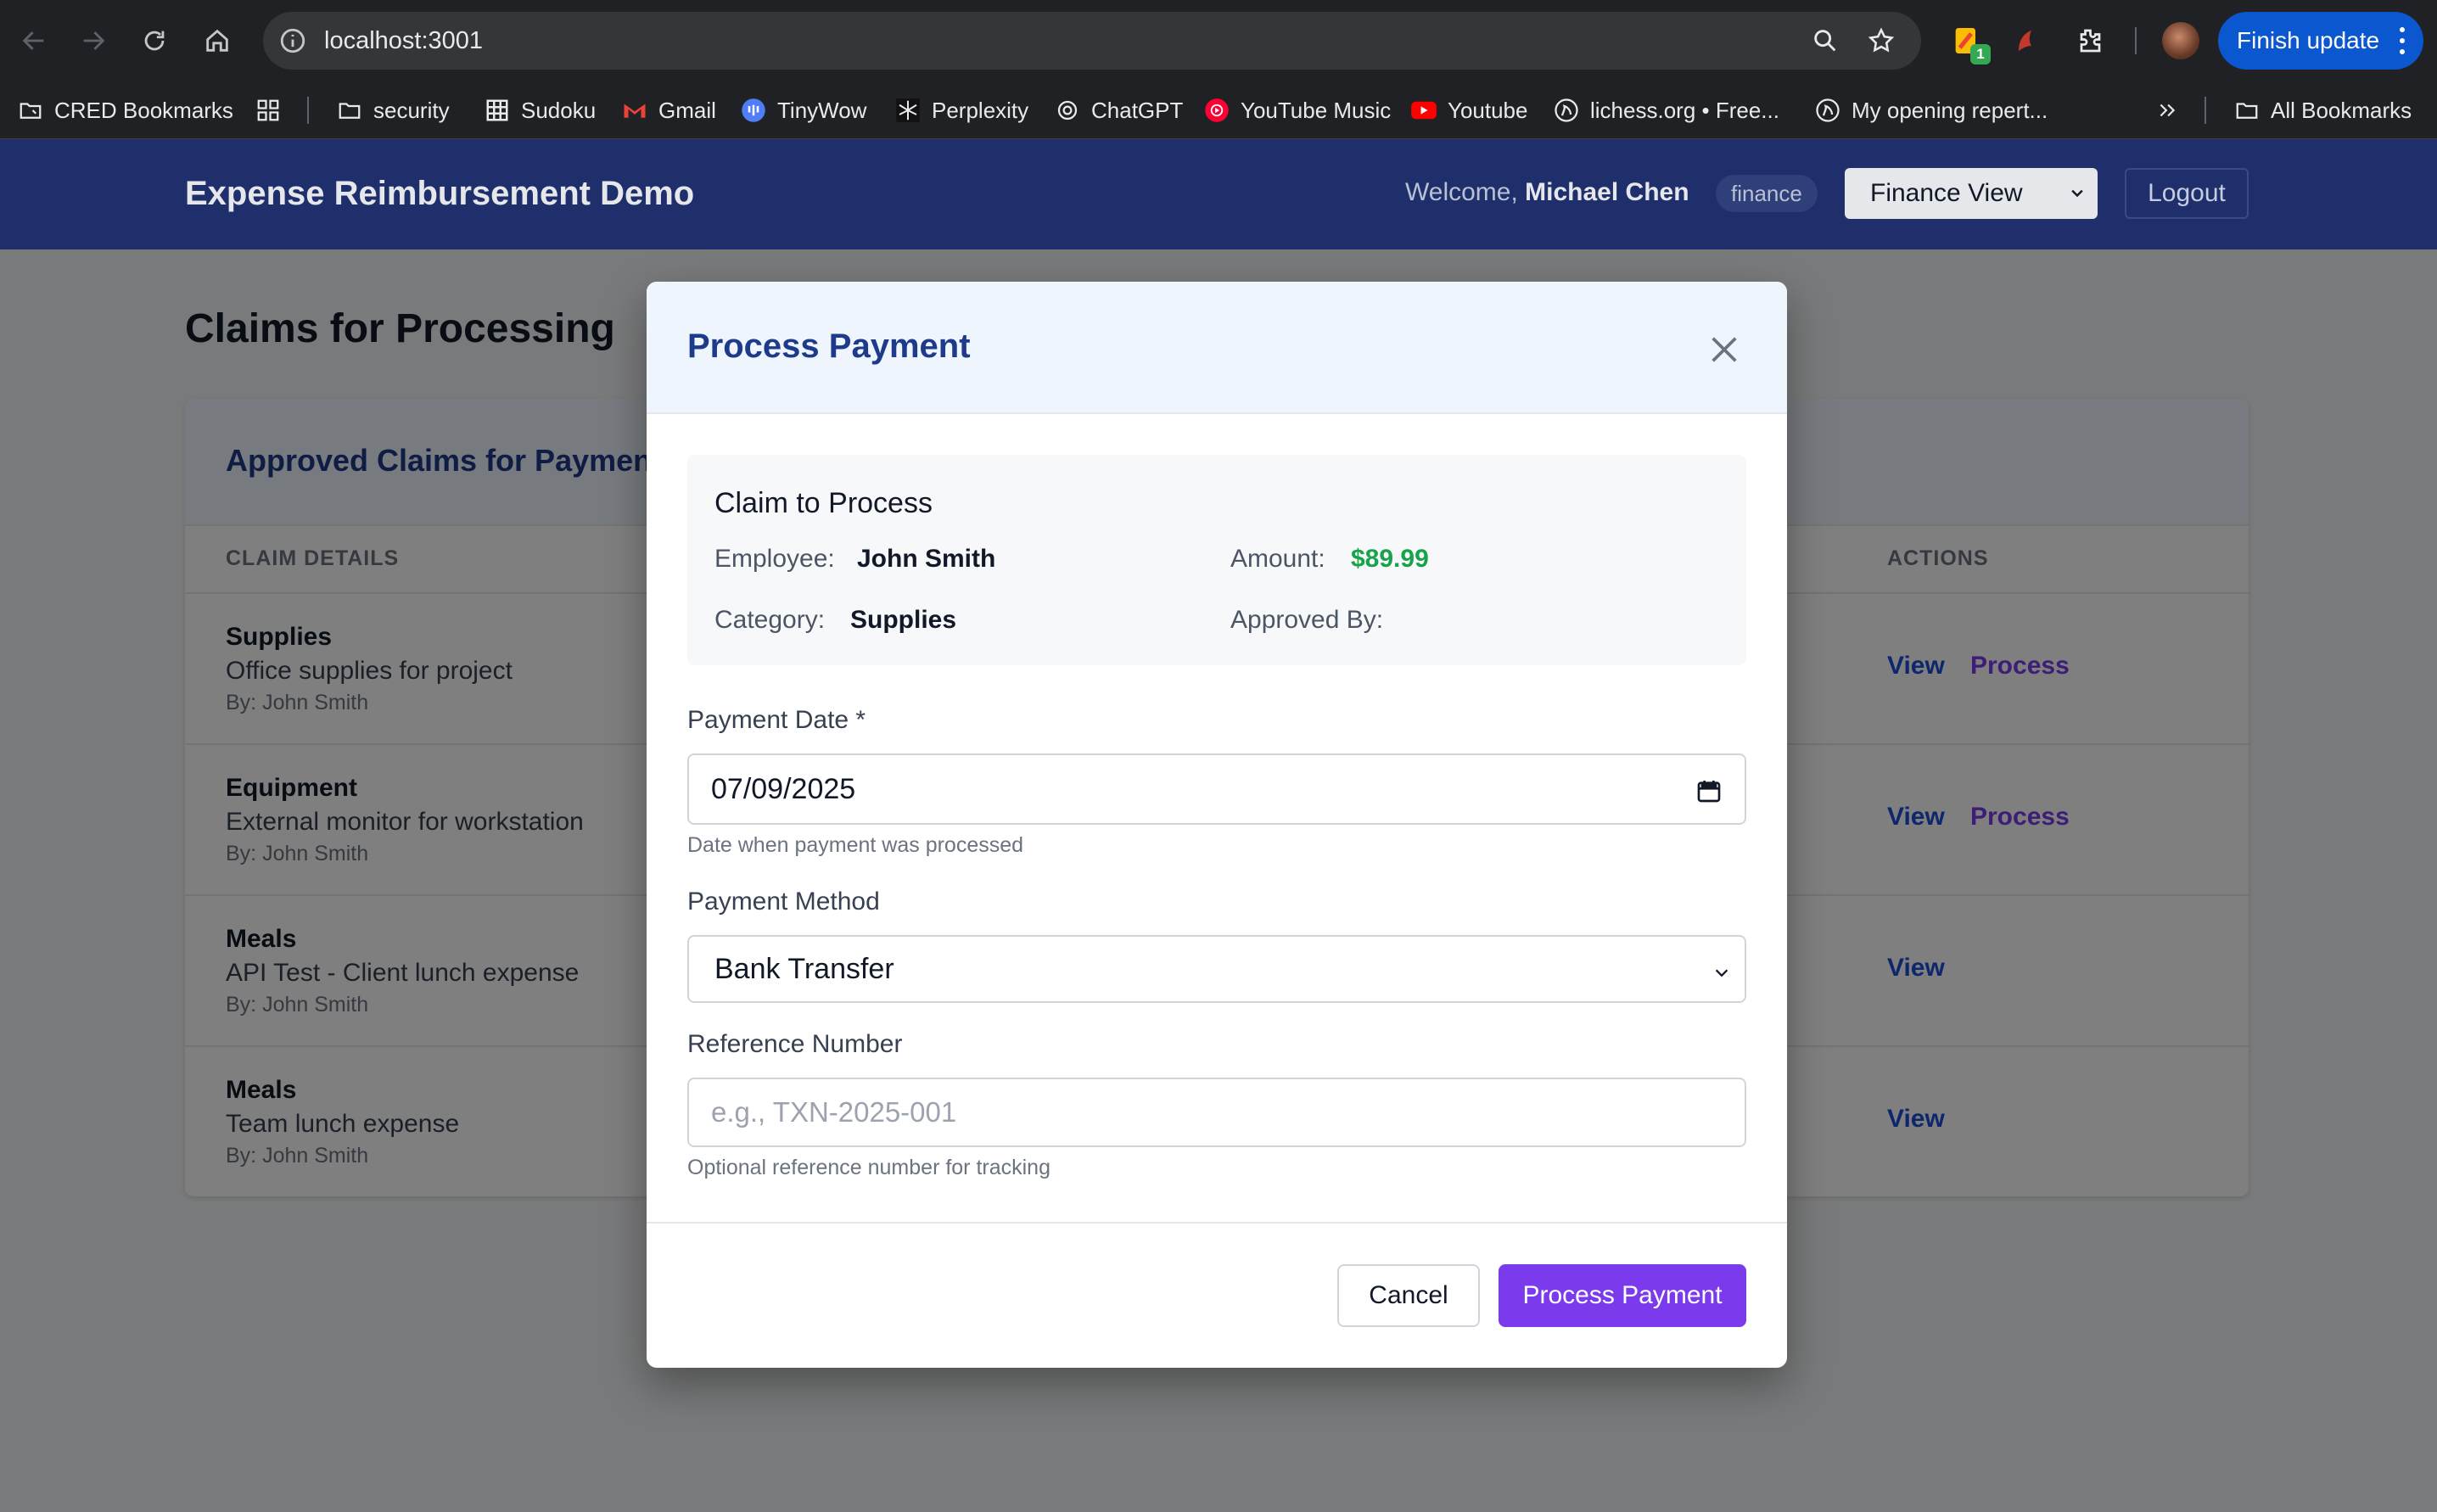 This screenshot has height=1512, width=2437. Describe the element at coordinates (440, 194) in the screenshot. I see `app-title: Expense Reimbursement Demo` at that location.